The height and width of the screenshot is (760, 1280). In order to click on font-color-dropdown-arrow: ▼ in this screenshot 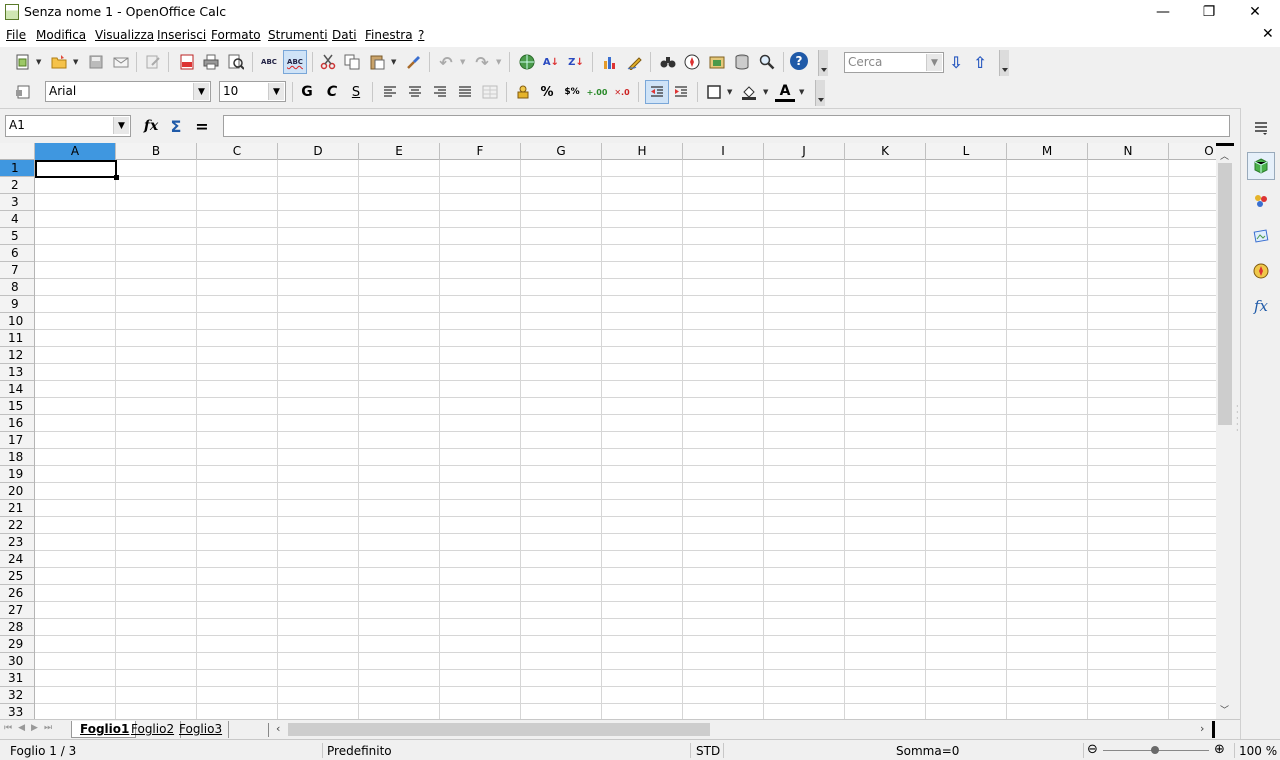, I will do `click(801, 92)`.